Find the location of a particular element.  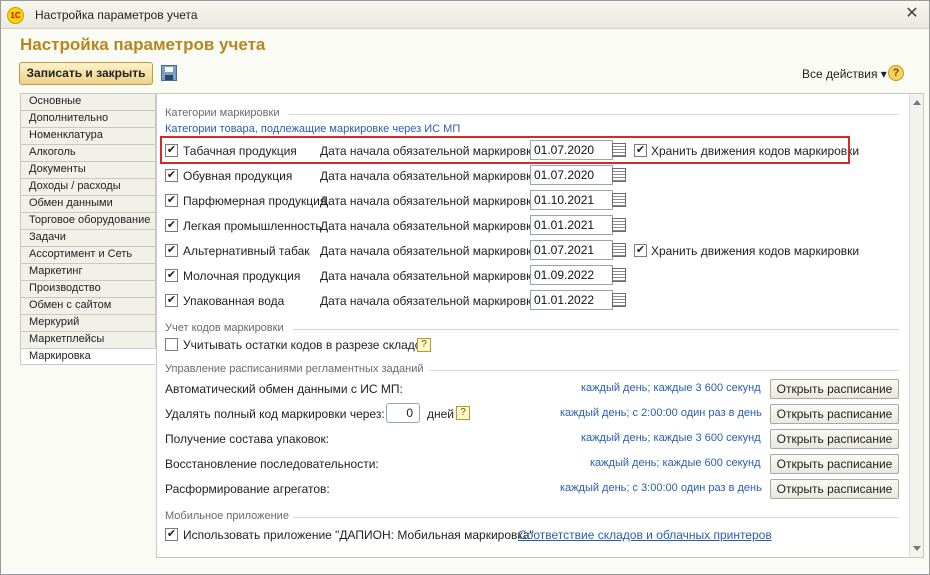

category-light-industry-label: Легкая промышленность is located at coordinates (252, 226).